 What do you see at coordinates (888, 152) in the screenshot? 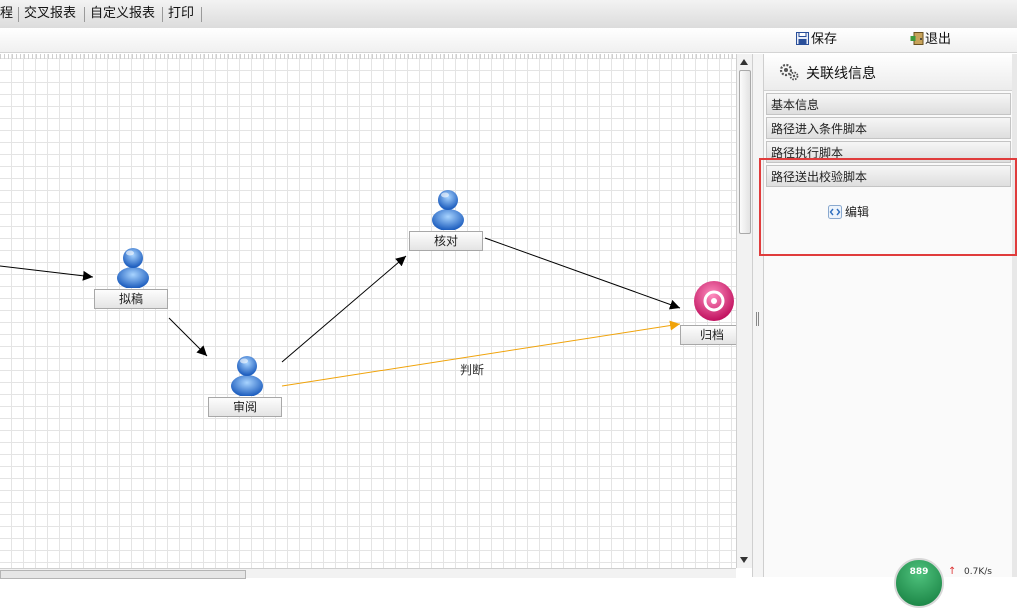
I see `section-path-exec-script: 路径执行脚本` at bounding box center [888, 152].